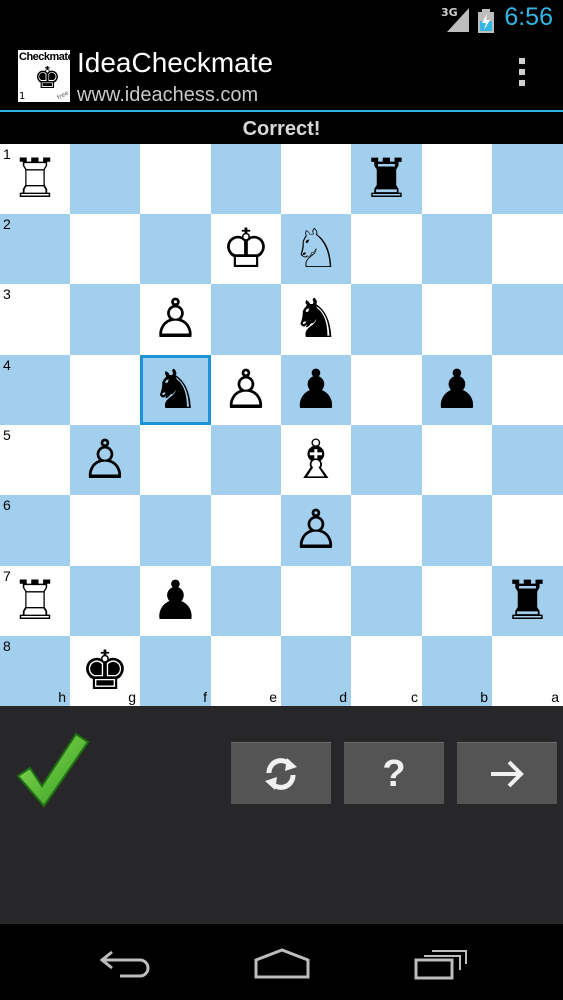  What do you see at coordinates (35, 460) in the screenshot?
I see `square-h5: 5` at bounding box center [35, 460].